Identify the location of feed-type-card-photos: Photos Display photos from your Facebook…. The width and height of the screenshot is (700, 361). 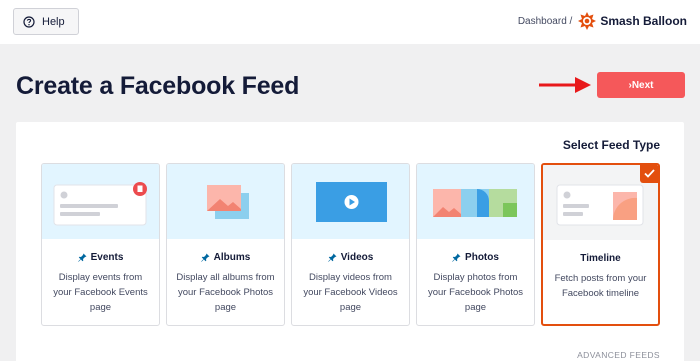
(475, 244).